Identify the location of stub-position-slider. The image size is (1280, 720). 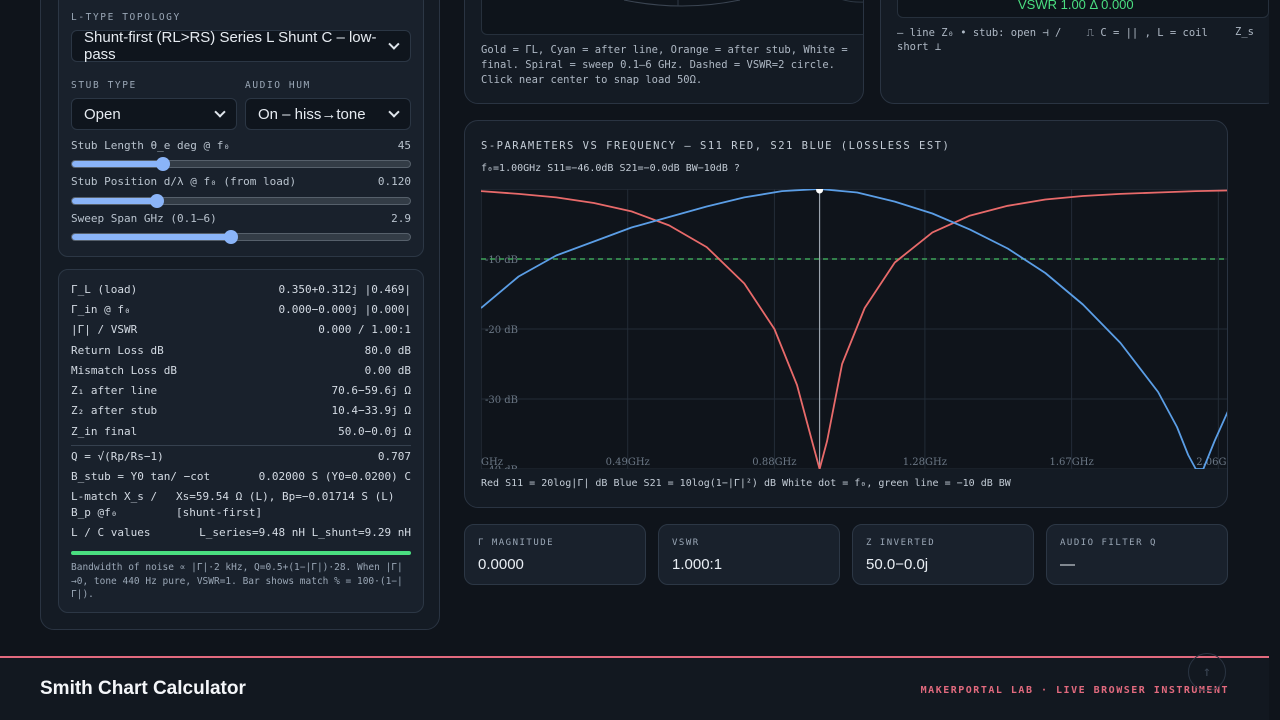
(241, 201).